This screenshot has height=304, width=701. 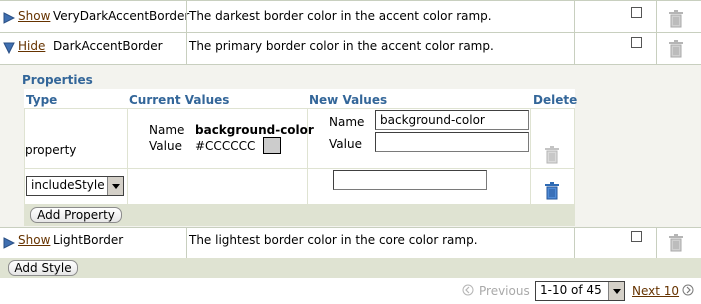 I want to click on type-cell, so click(x=76, y=138).